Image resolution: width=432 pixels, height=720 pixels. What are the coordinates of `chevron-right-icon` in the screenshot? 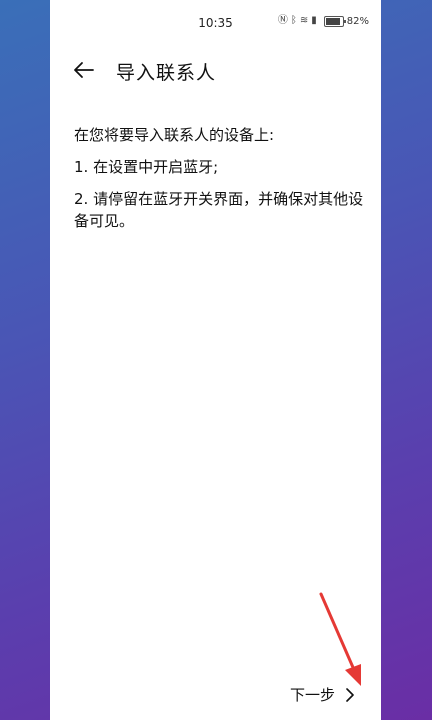 It's located at (350, 694).